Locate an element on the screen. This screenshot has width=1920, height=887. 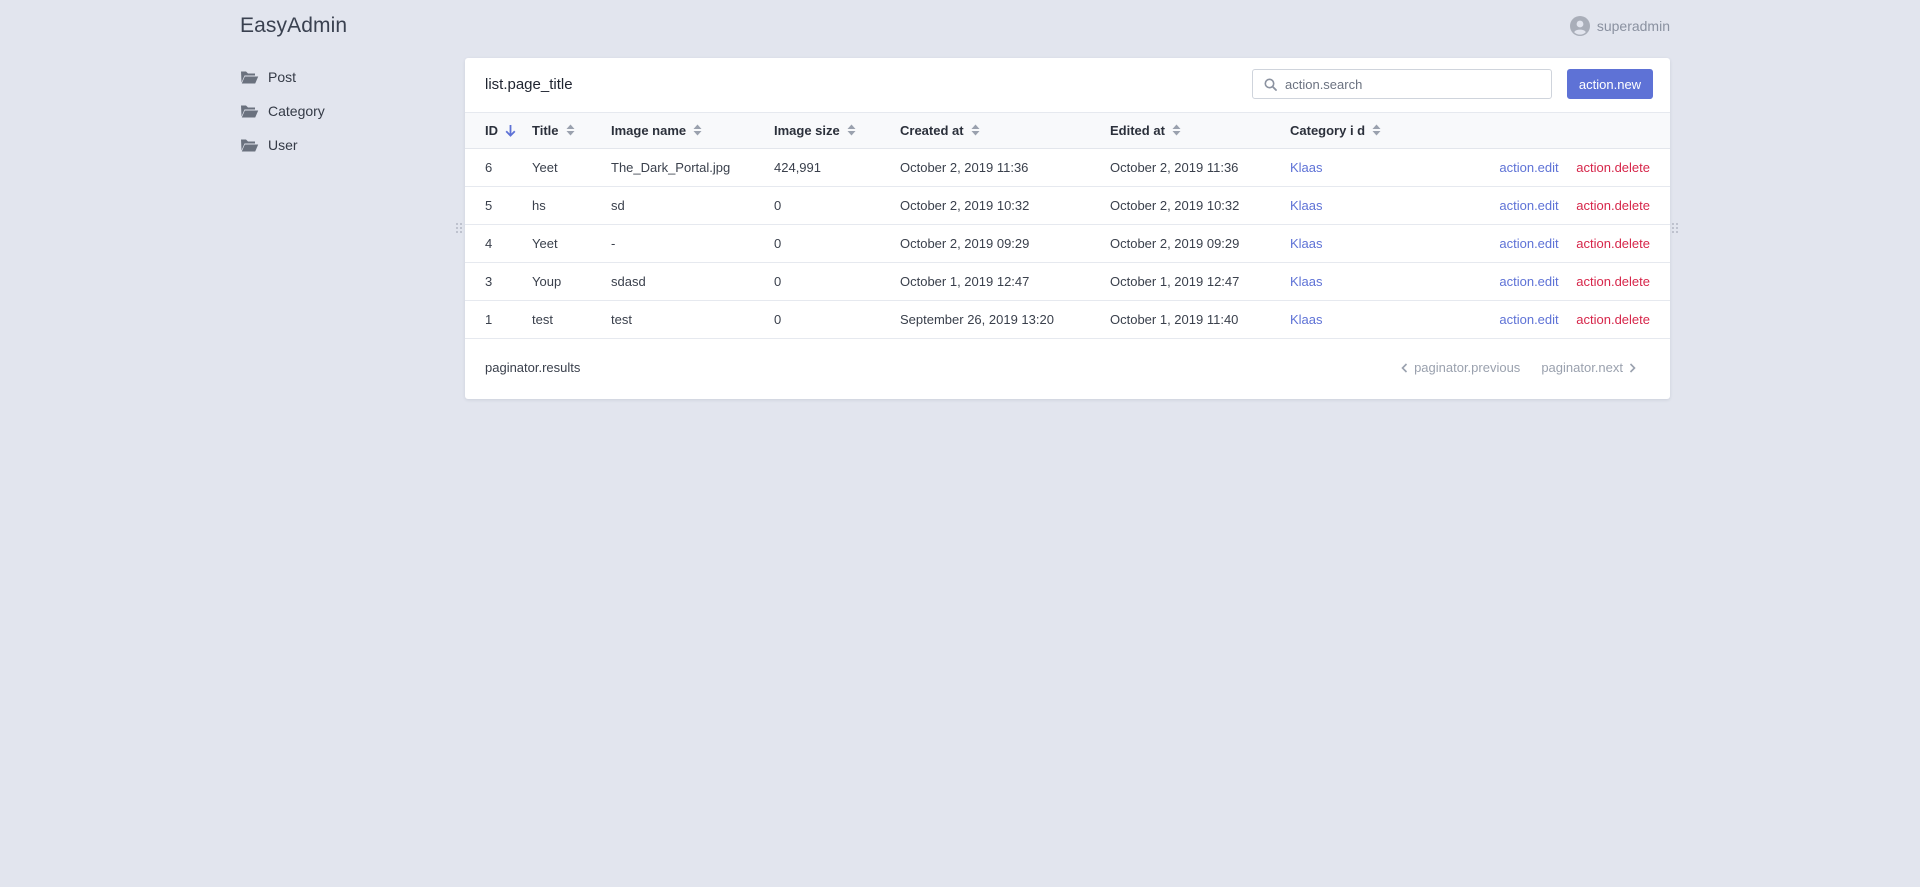
sidebar-item-user: User is located at coordinates (340, 145).